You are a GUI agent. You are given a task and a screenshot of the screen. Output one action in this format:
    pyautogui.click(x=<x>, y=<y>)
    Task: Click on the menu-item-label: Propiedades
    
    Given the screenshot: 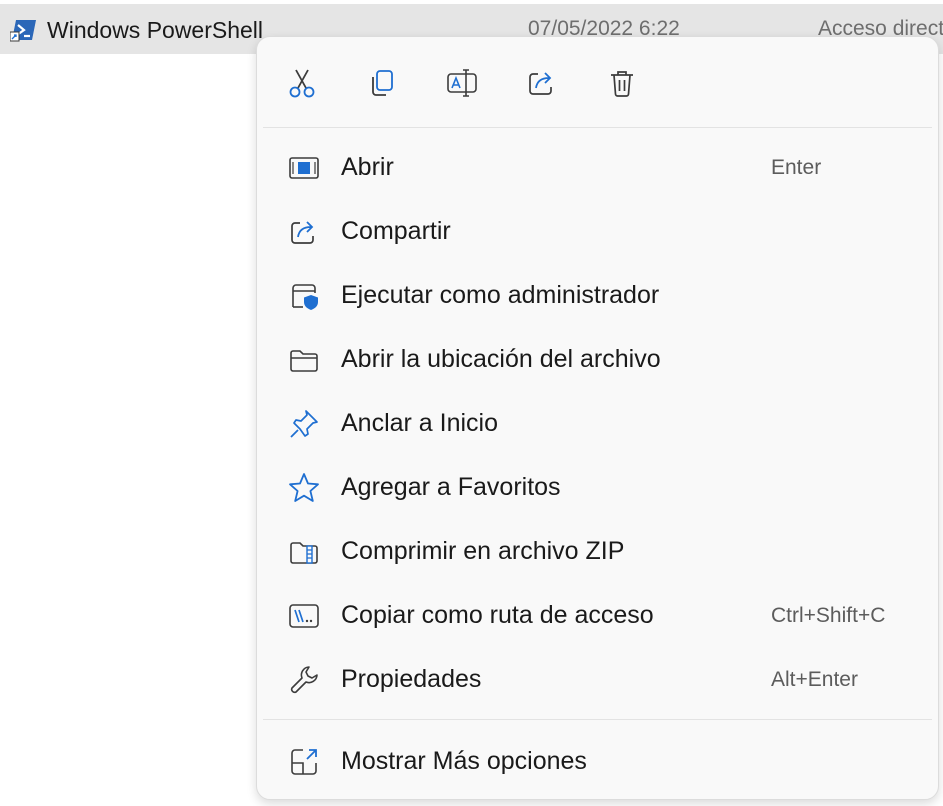 What is the action you would take?
    pyautogui.click(x=411, y=679)
    